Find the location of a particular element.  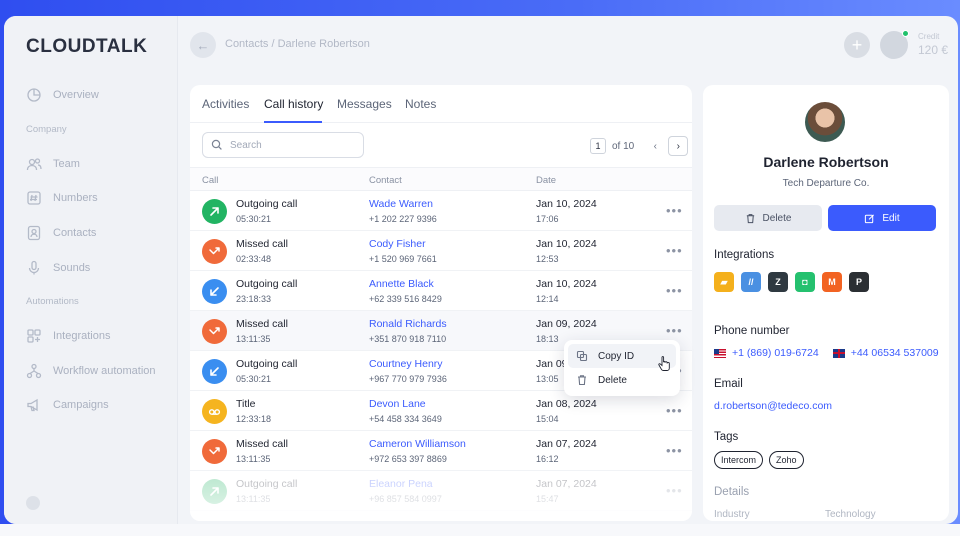

tab-call-history: Call history is located at coordinates (293, 104).